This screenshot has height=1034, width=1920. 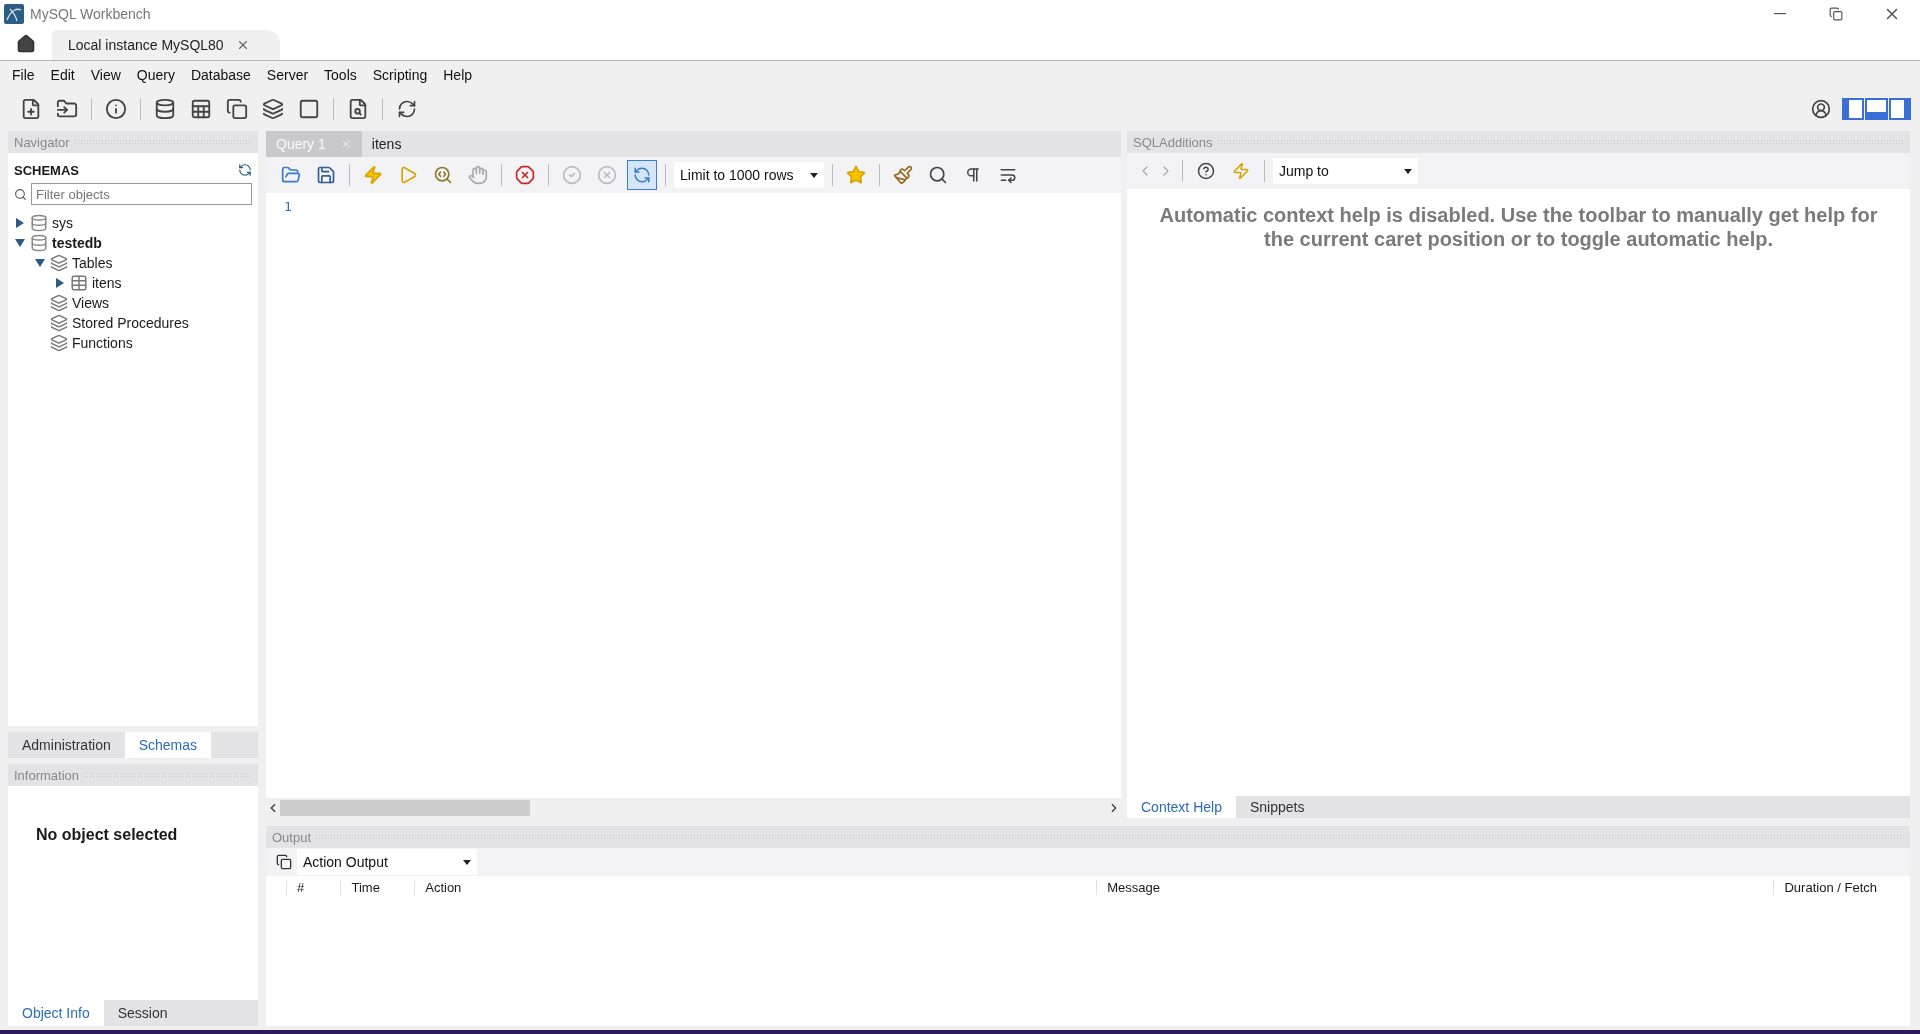 What do you see at coordinates (130, 323) in the screenshot?
I see `tree-item: Stored Procedures` at bounding box center [130, 323].